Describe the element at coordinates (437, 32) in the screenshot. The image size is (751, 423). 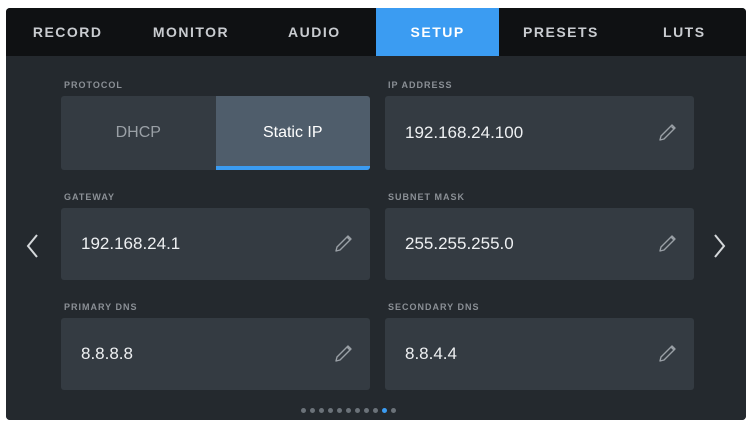
I see `tab-setup: SETUP` at that location.